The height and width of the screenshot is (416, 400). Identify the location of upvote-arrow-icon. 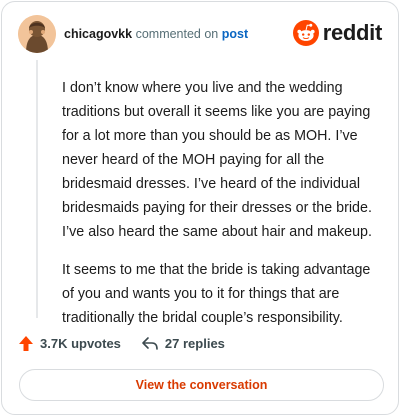
(26, 343).